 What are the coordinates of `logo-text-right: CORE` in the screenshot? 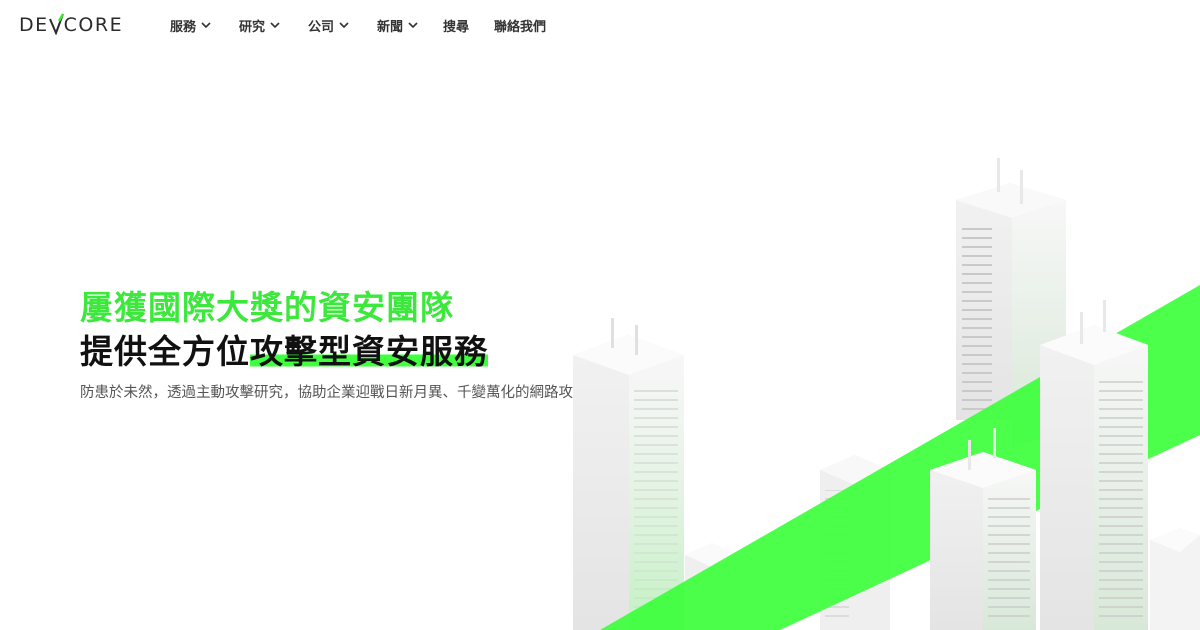 It's located at (93, 25).